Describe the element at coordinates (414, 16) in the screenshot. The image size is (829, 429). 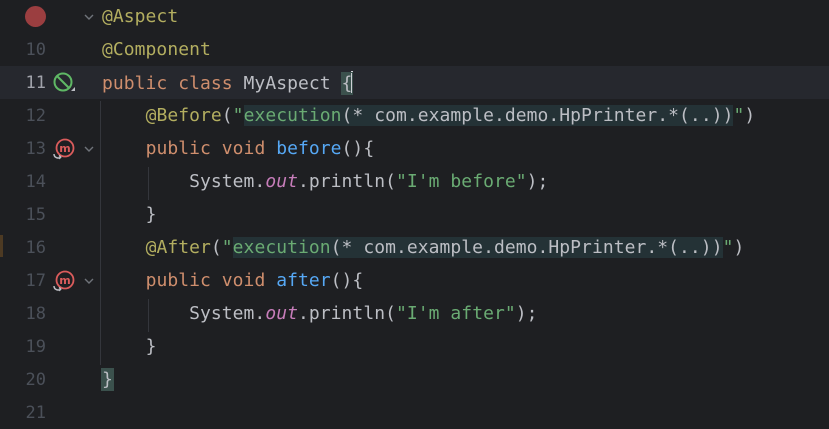
I see `code-line: @Aspect` at that location.